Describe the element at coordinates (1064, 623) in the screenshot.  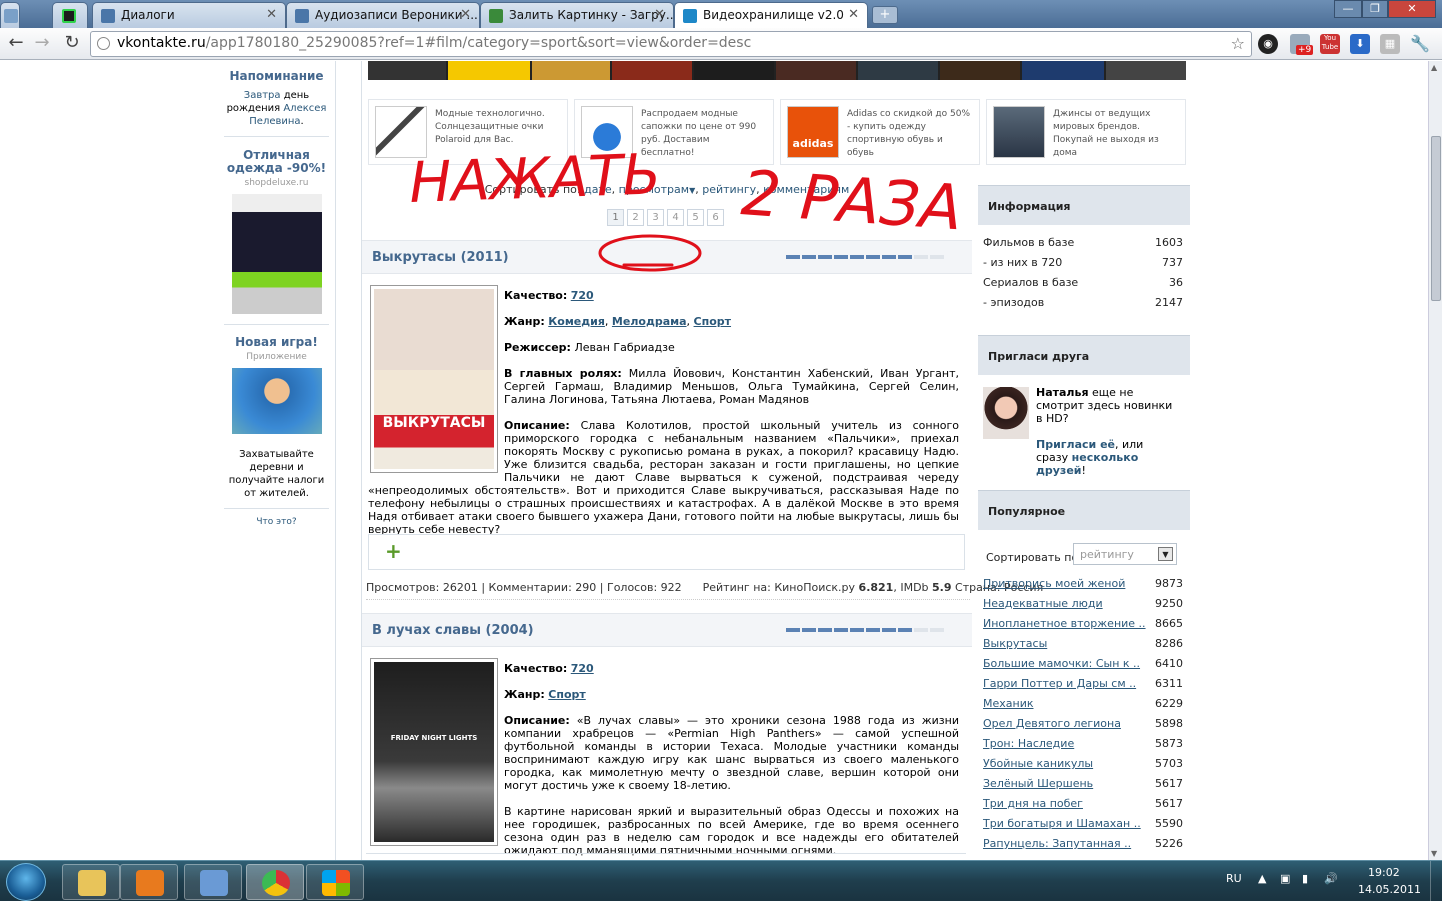
I see `popular-item-link: Инопланетное вторжение ..` at that location.